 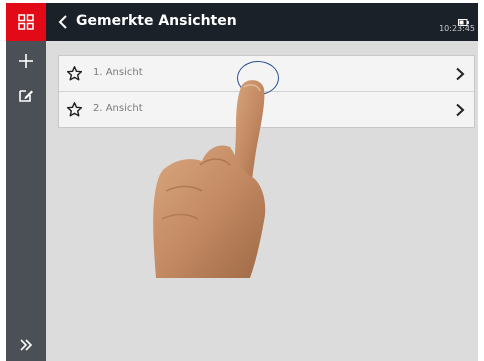 I want to click on grid-icon, so click(x=26, y=22).